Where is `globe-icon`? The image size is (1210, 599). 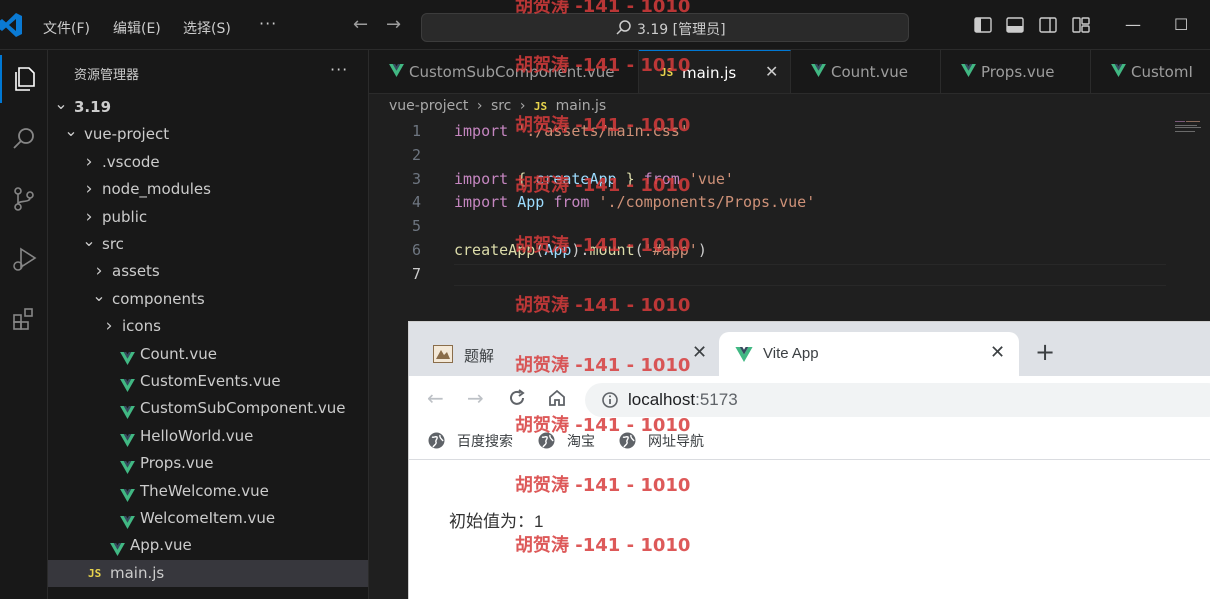 globe-icon is located at coordinates (436, 440).